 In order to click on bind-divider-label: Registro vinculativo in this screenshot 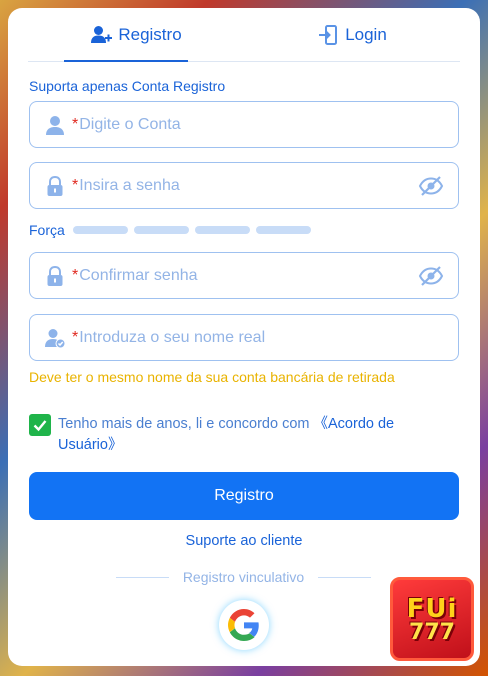, I will do `click(243, 577)`.